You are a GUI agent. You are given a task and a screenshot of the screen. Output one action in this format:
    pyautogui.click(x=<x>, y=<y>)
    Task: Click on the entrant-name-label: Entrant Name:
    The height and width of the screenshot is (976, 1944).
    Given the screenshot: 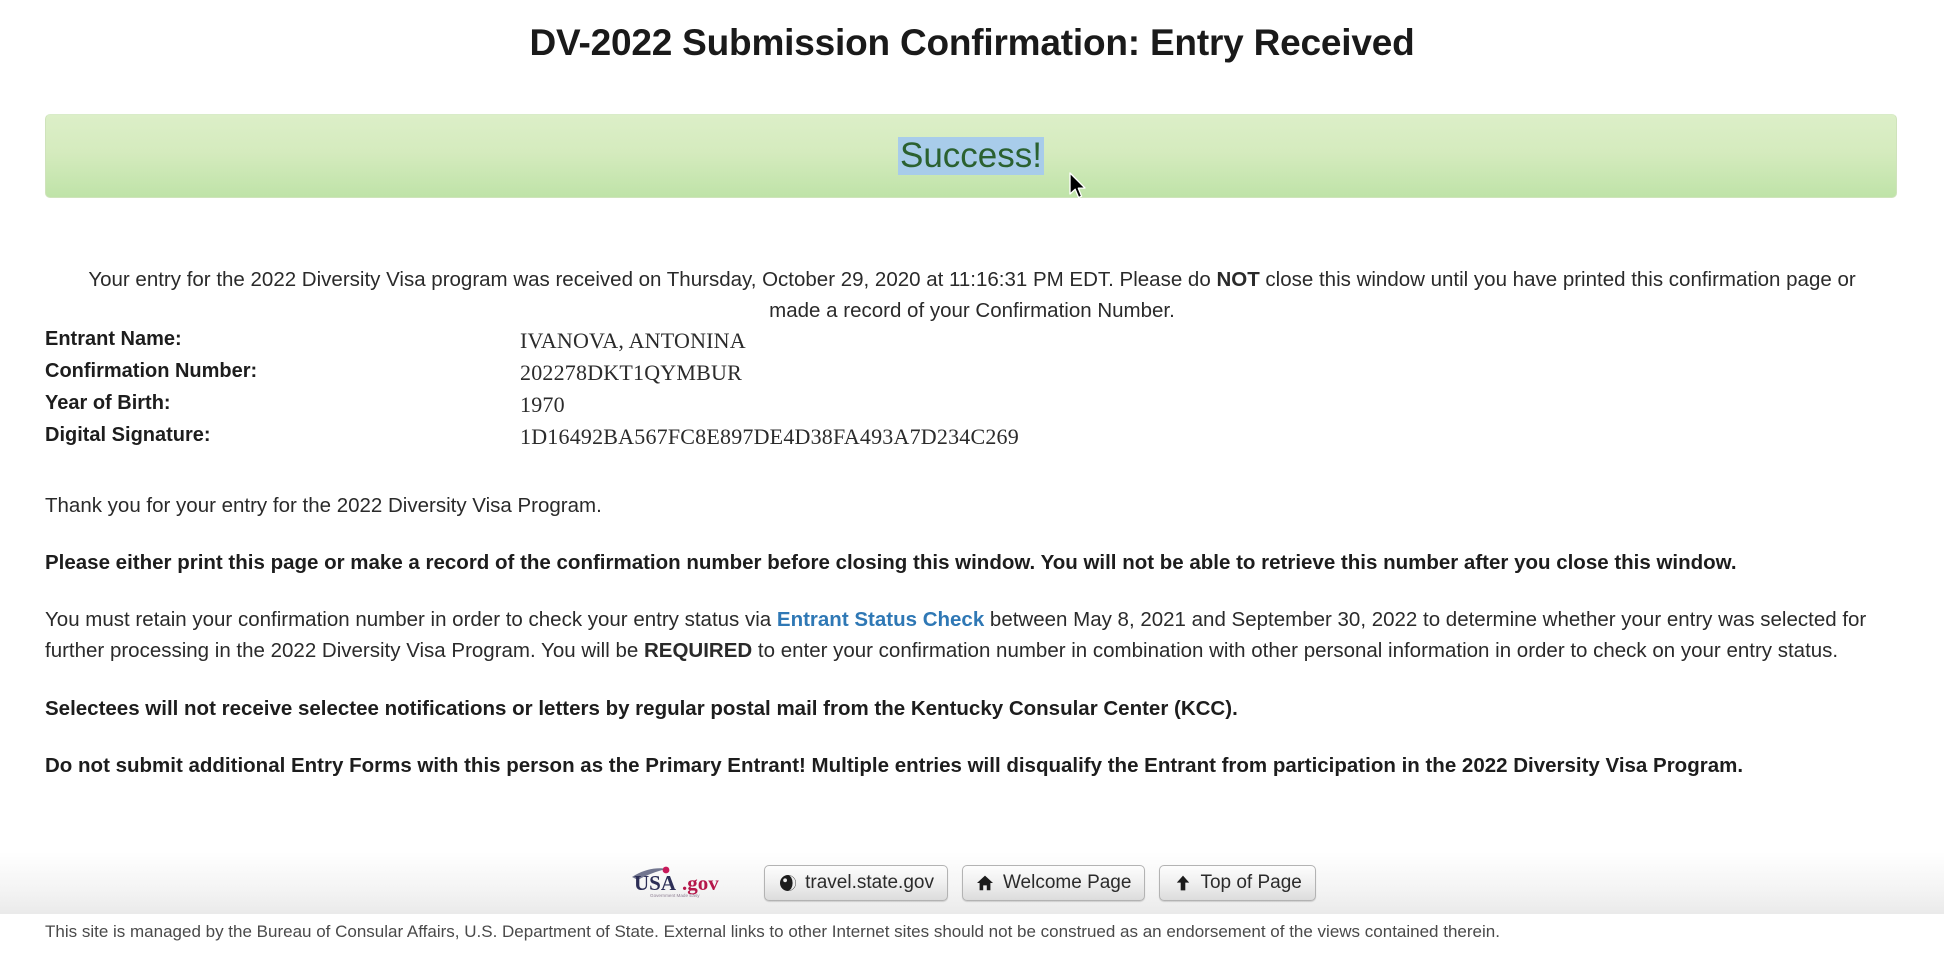 What is the action you would take?
    pyautogui.click(x=113, y=339)
    